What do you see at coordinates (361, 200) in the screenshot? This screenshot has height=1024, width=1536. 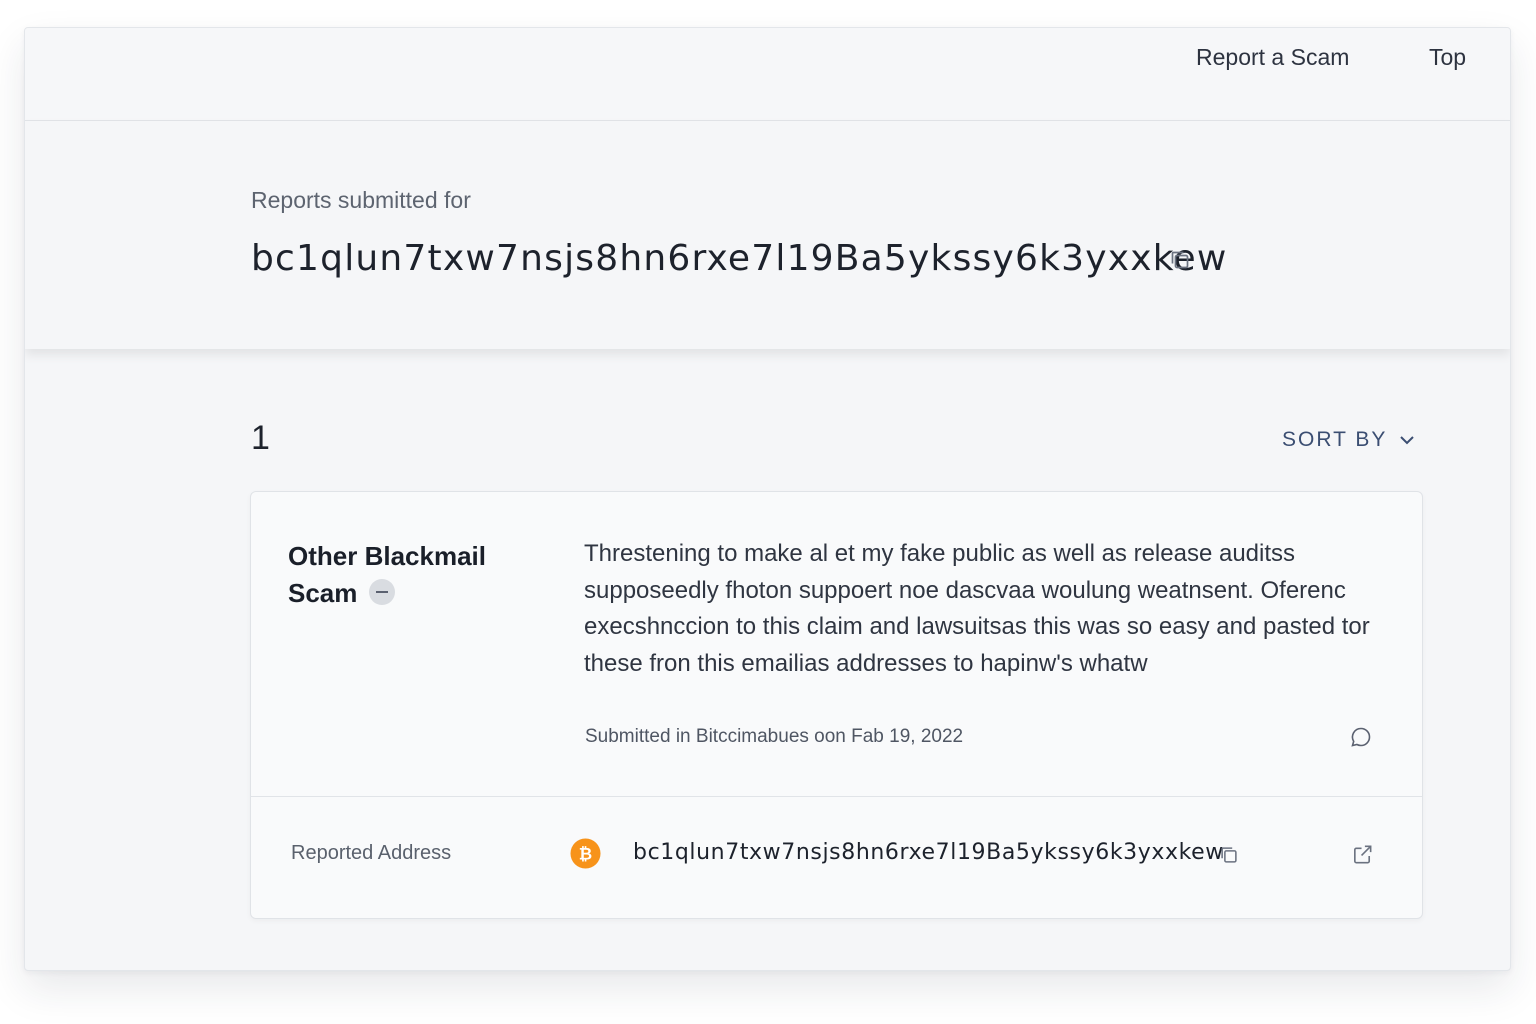 I see `page-subtitle: Reports submitted for` at bounding box center [361, 200].